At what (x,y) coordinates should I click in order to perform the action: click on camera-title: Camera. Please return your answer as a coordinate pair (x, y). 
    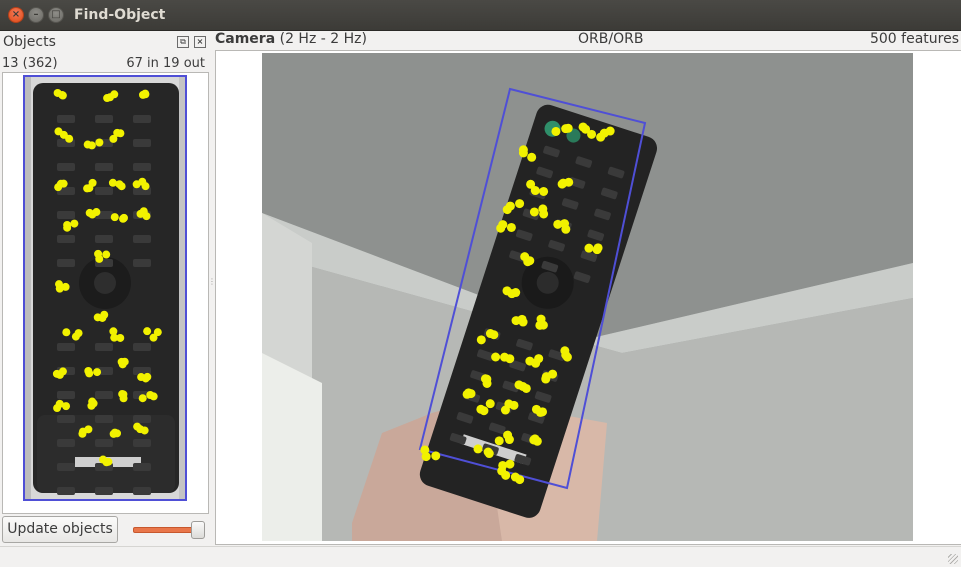
    Looking at the image, I should click on (245, 39).